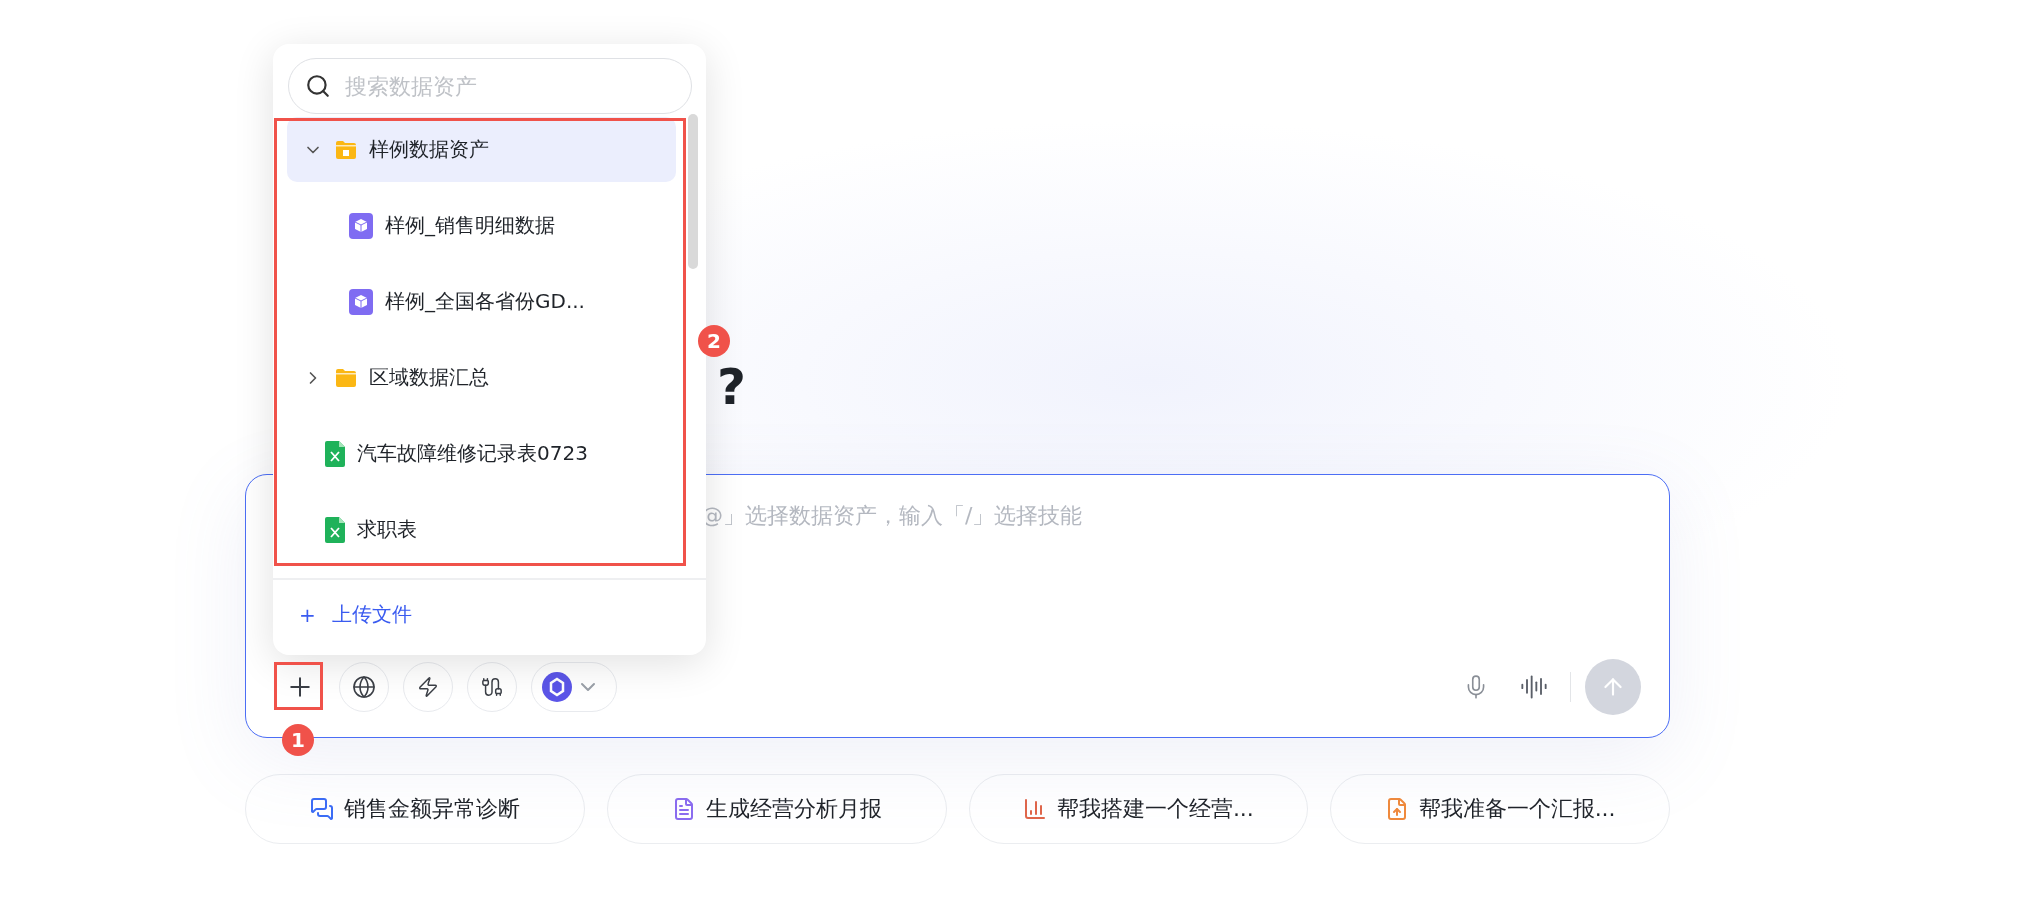 The width and height of the screenshot is (2032, 914). Describe the element at coordinates (714, 341) in the screenshot. I see `step-badge: 2` at that location.